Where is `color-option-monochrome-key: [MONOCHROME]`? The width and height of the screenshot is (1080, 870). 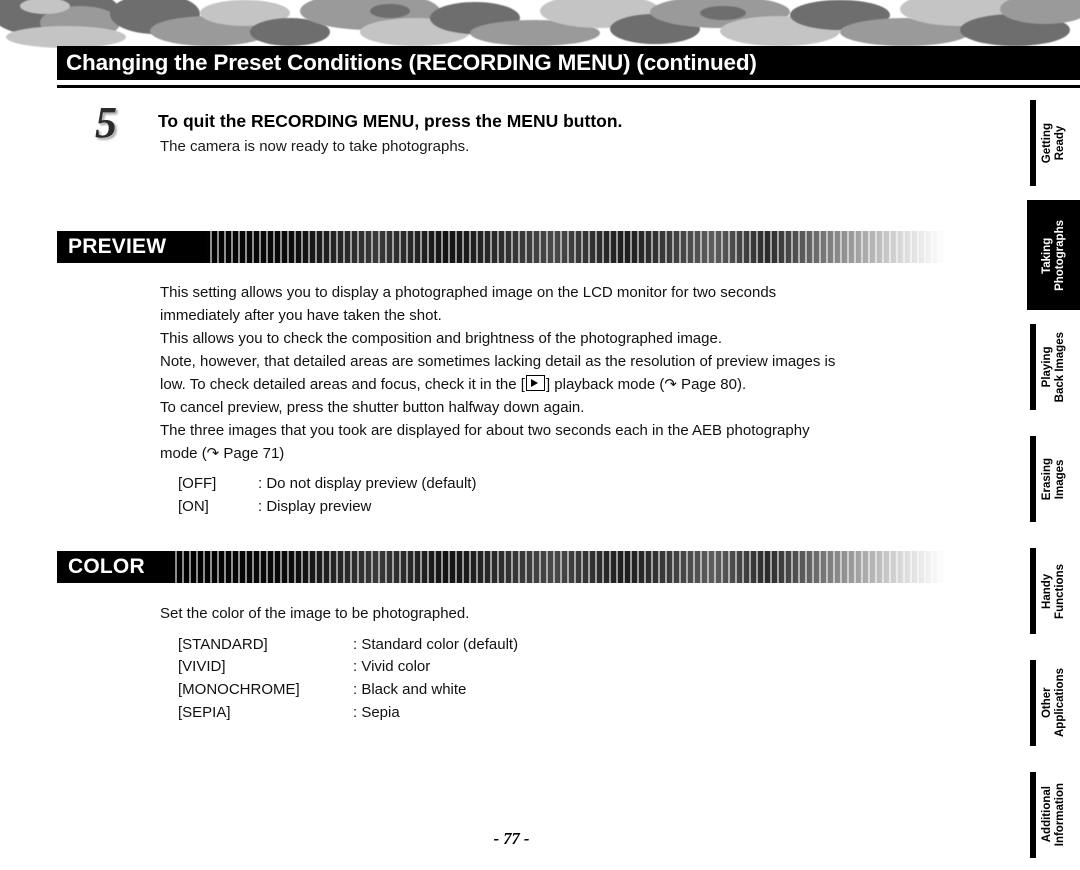 color-option-monochrome-key: [MONOCHROME] is located at coordinates (239, 689).